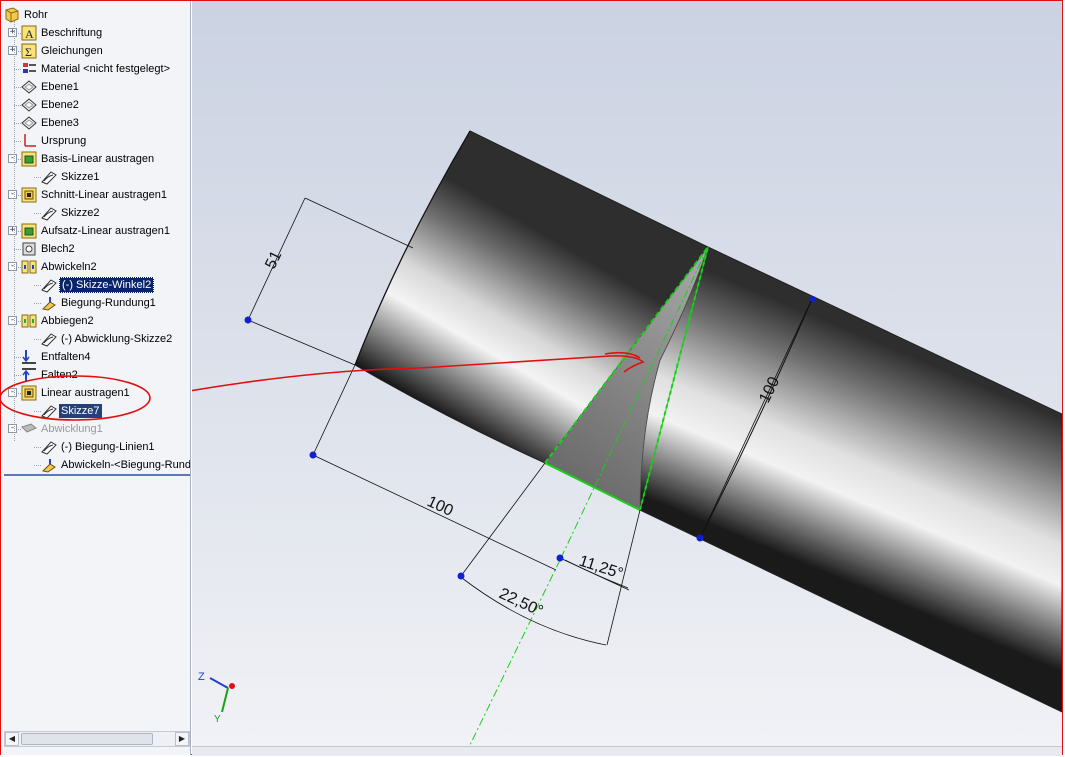 The image size is (1065, 757). Describe the element at coordinates (216, 698) in the screenshot. I see `view-triad-icon: Z Y` at that location.